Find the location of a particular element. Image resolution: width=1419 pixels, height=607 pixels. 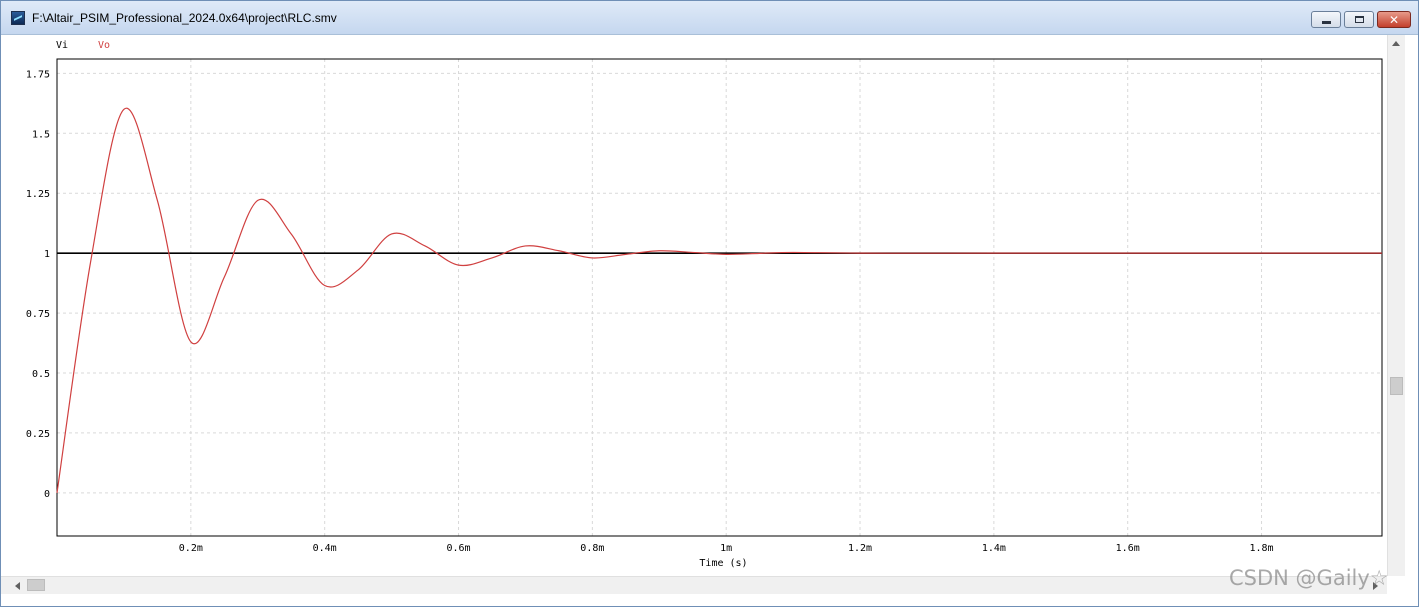

minimize-icon is located at coordinates (1326, 22).